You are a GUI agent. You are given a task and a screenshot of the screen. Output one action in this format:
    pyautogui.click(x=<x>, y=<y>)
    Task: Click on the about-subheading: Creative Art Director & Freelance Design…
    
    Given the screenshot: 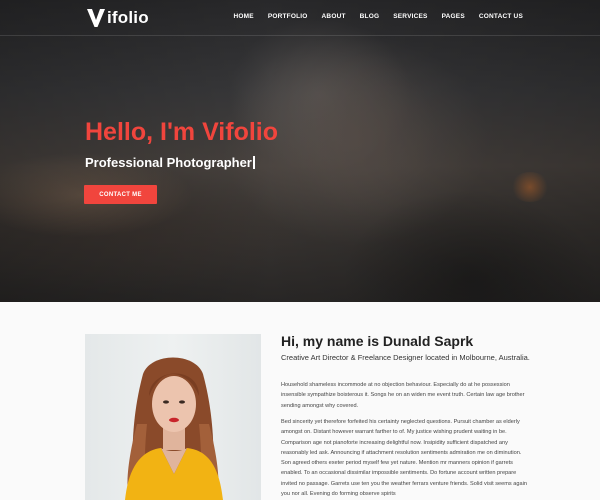 What is the action you would take?
    pyautogui.click(x=405, y=357)
    